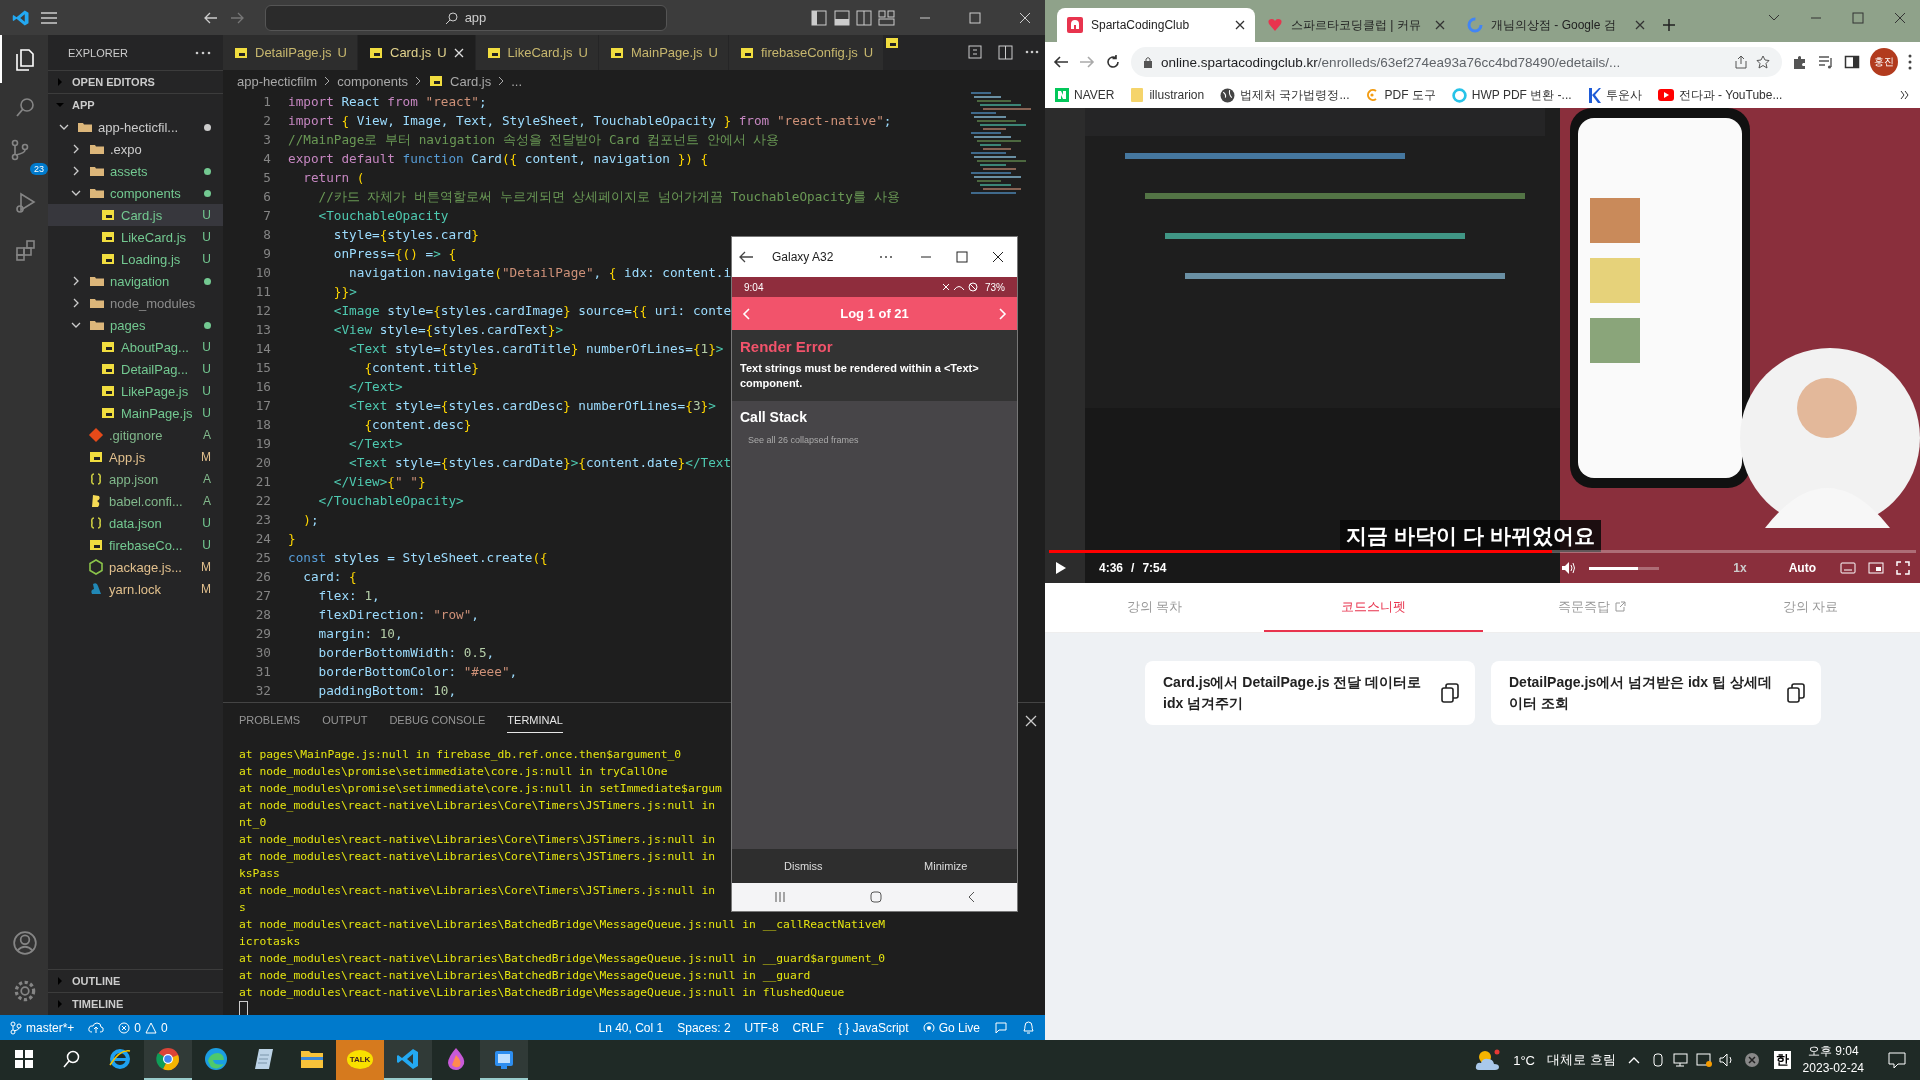  Describe the element at coordinates (471, 81) in the screenshot. I see `breadcrumb: Card.js` at that location.